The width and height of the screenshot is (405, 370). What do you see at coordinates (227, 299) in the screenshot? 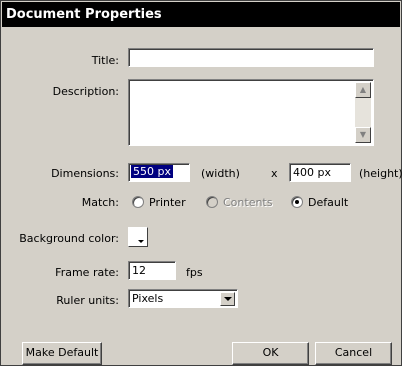
I see `dropdown-arrow-icon` at bounding box center [227, 299].